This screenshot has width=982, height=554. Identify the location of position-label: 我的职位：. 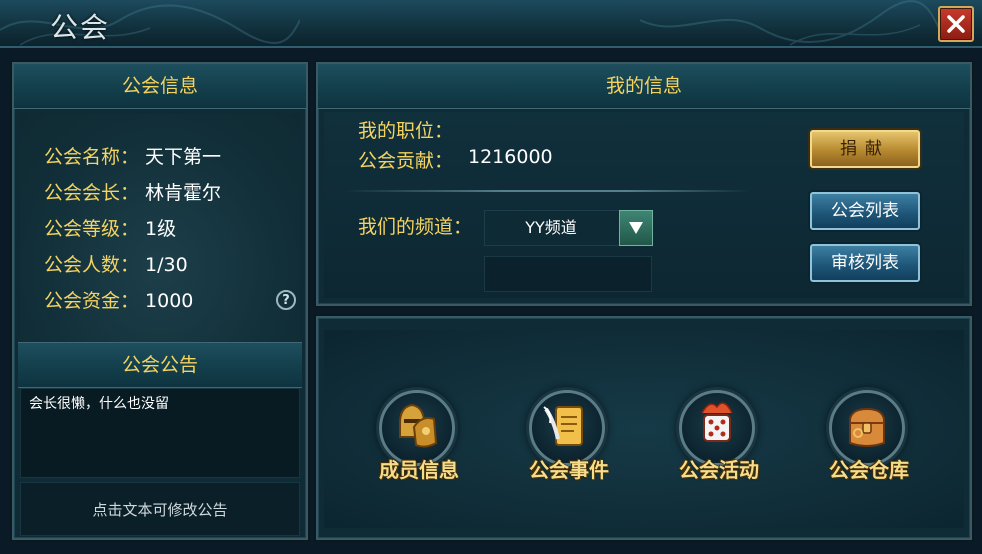
(406, 131).